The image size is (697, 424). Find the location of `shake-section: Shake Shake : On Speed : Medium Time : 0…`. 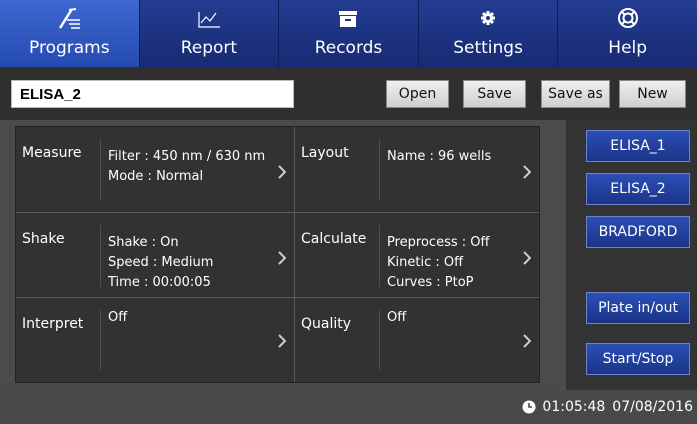

shake-section: Shake Shake : On Speed : Medium Time : 0… is located at coordinates (155, 255).